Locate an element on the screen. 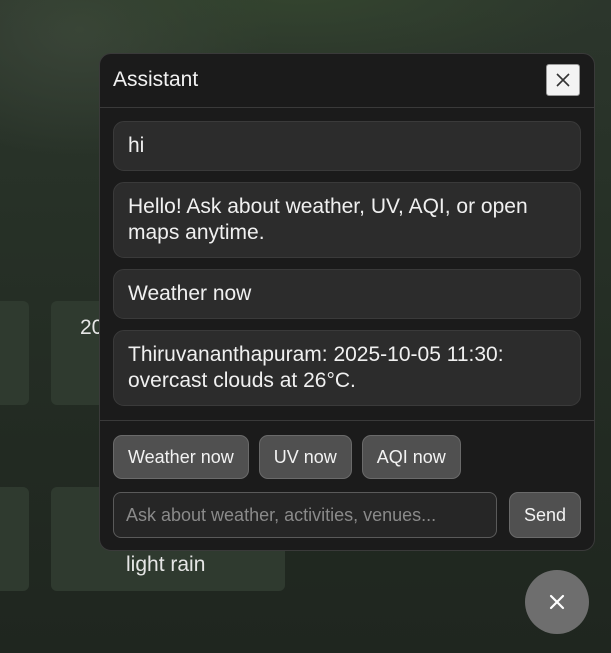  quick-actions: Weather now UV now AQI now is located at coordinates (287, 457).